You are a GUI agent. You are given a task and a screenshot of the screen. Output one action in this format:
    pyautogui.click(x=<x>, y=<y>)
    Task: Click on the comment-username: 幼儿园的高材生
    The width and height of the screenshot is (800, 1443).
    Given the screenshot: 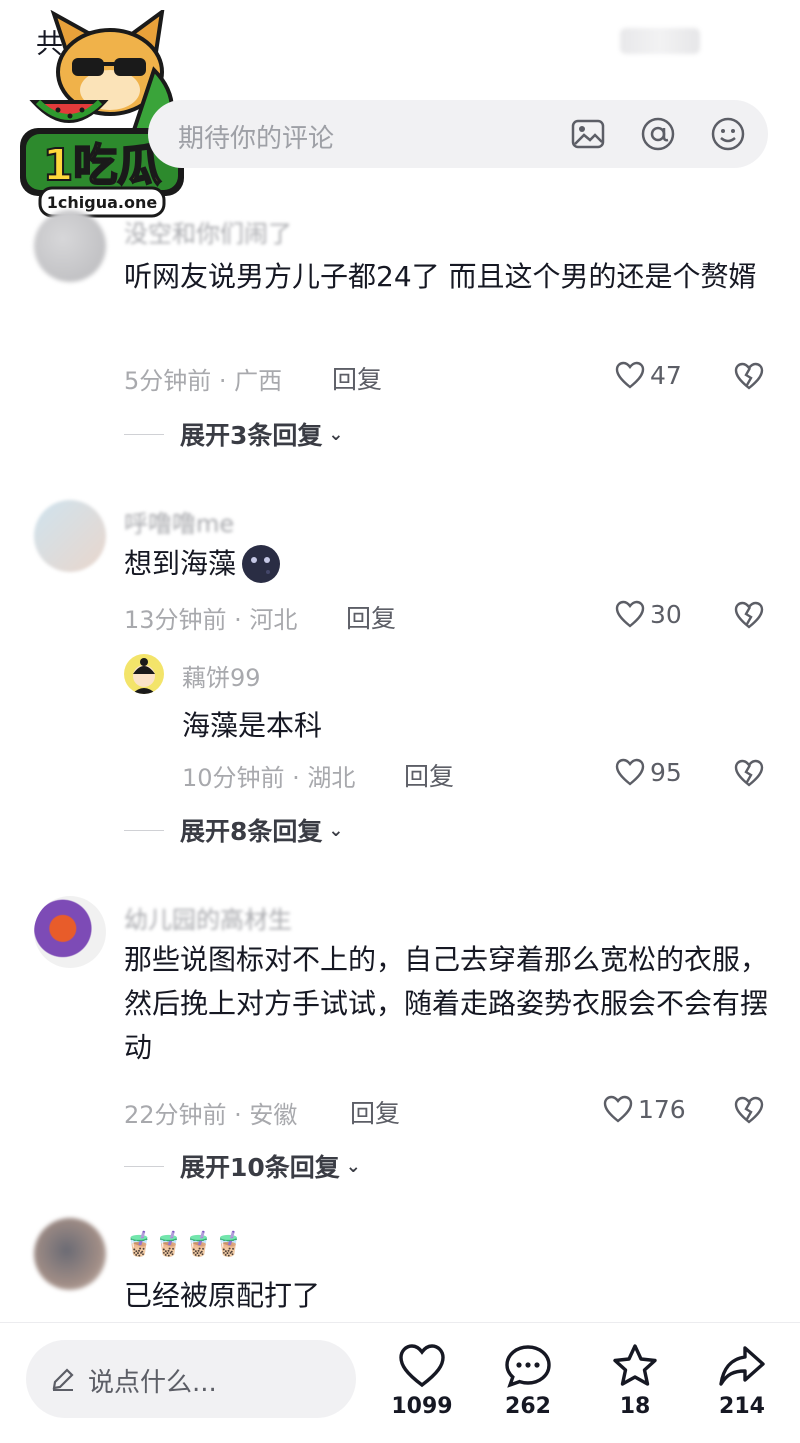 What is the action you would take?
    pyautogui.click(x=208, y=917)
    